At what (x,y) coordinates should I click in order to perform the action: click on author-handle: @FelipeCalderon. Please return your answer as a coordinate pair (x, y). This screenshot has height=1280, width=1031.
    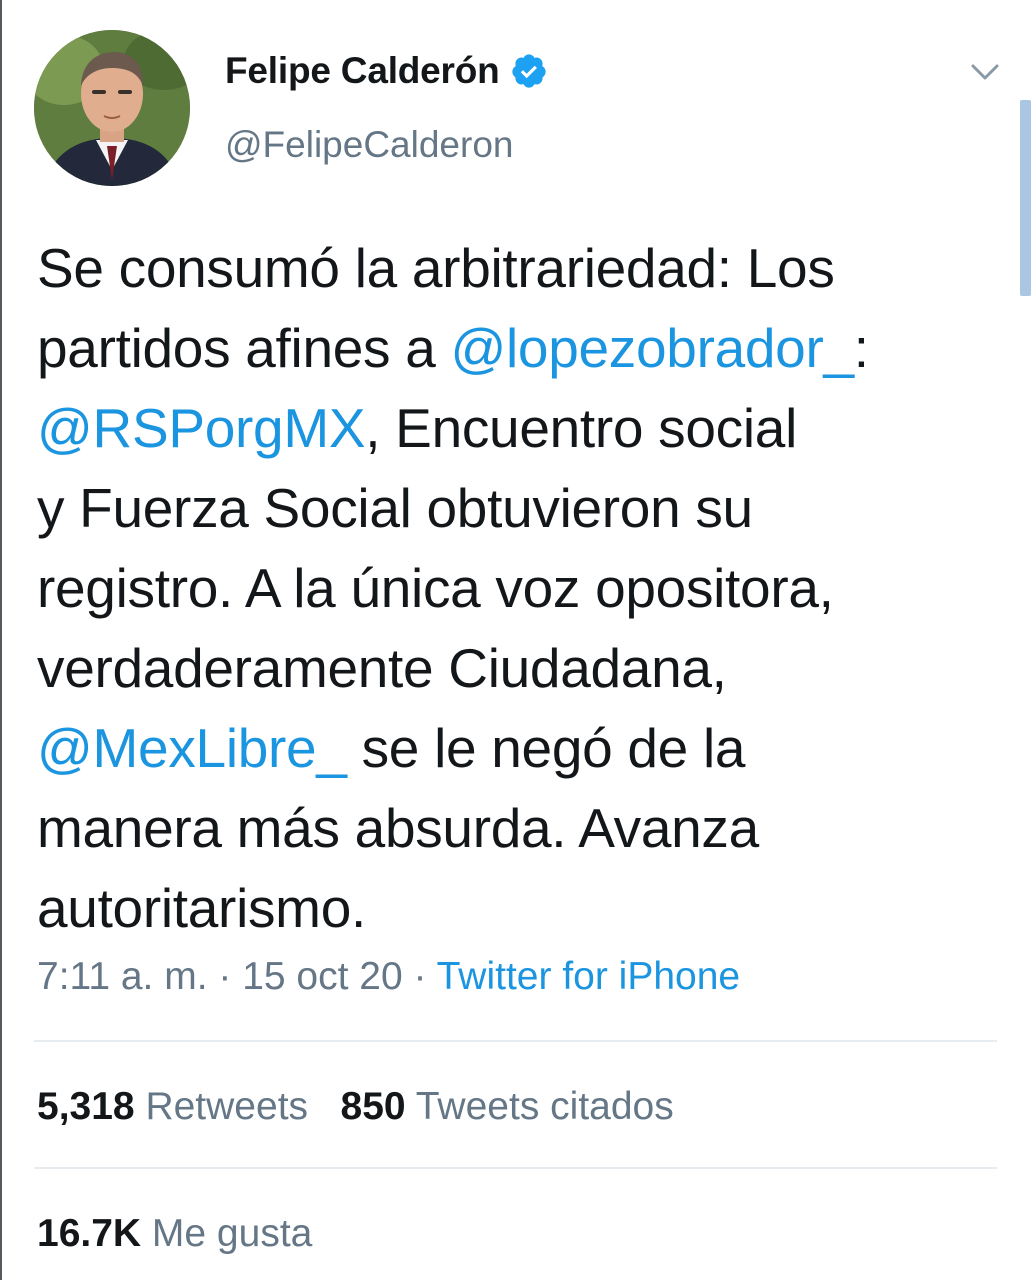
    Looking at the image, I should click on (369, 145).